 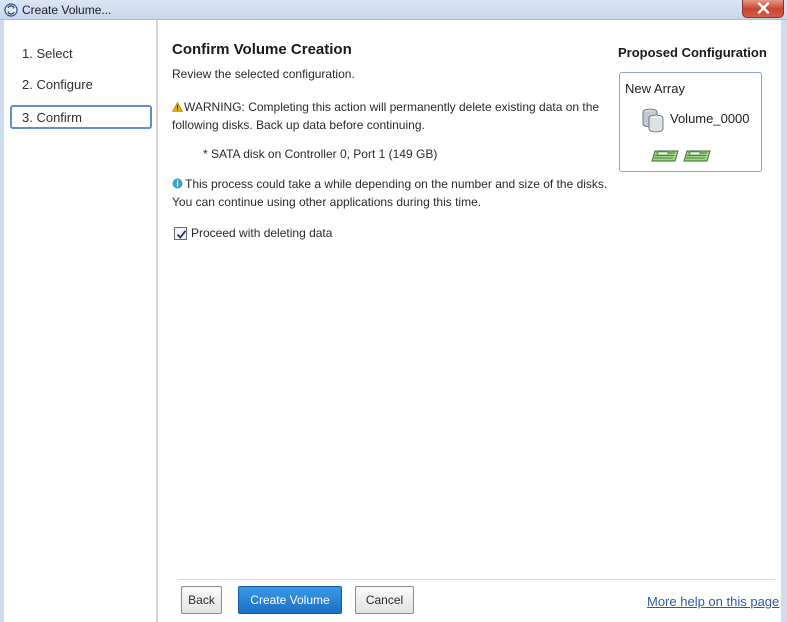 What do you see at coordinates (710, 118) in the screenshot?
I see `volume-label: Volume_0000` at bounding box center [710, 118].